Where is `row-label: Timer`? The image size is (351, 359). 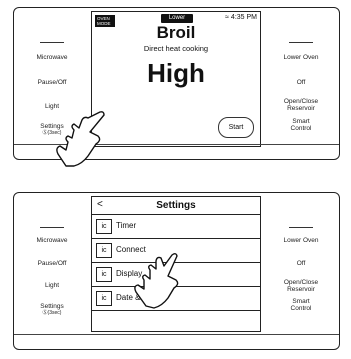 row-label: Timer is located at coordinates (126, 225).